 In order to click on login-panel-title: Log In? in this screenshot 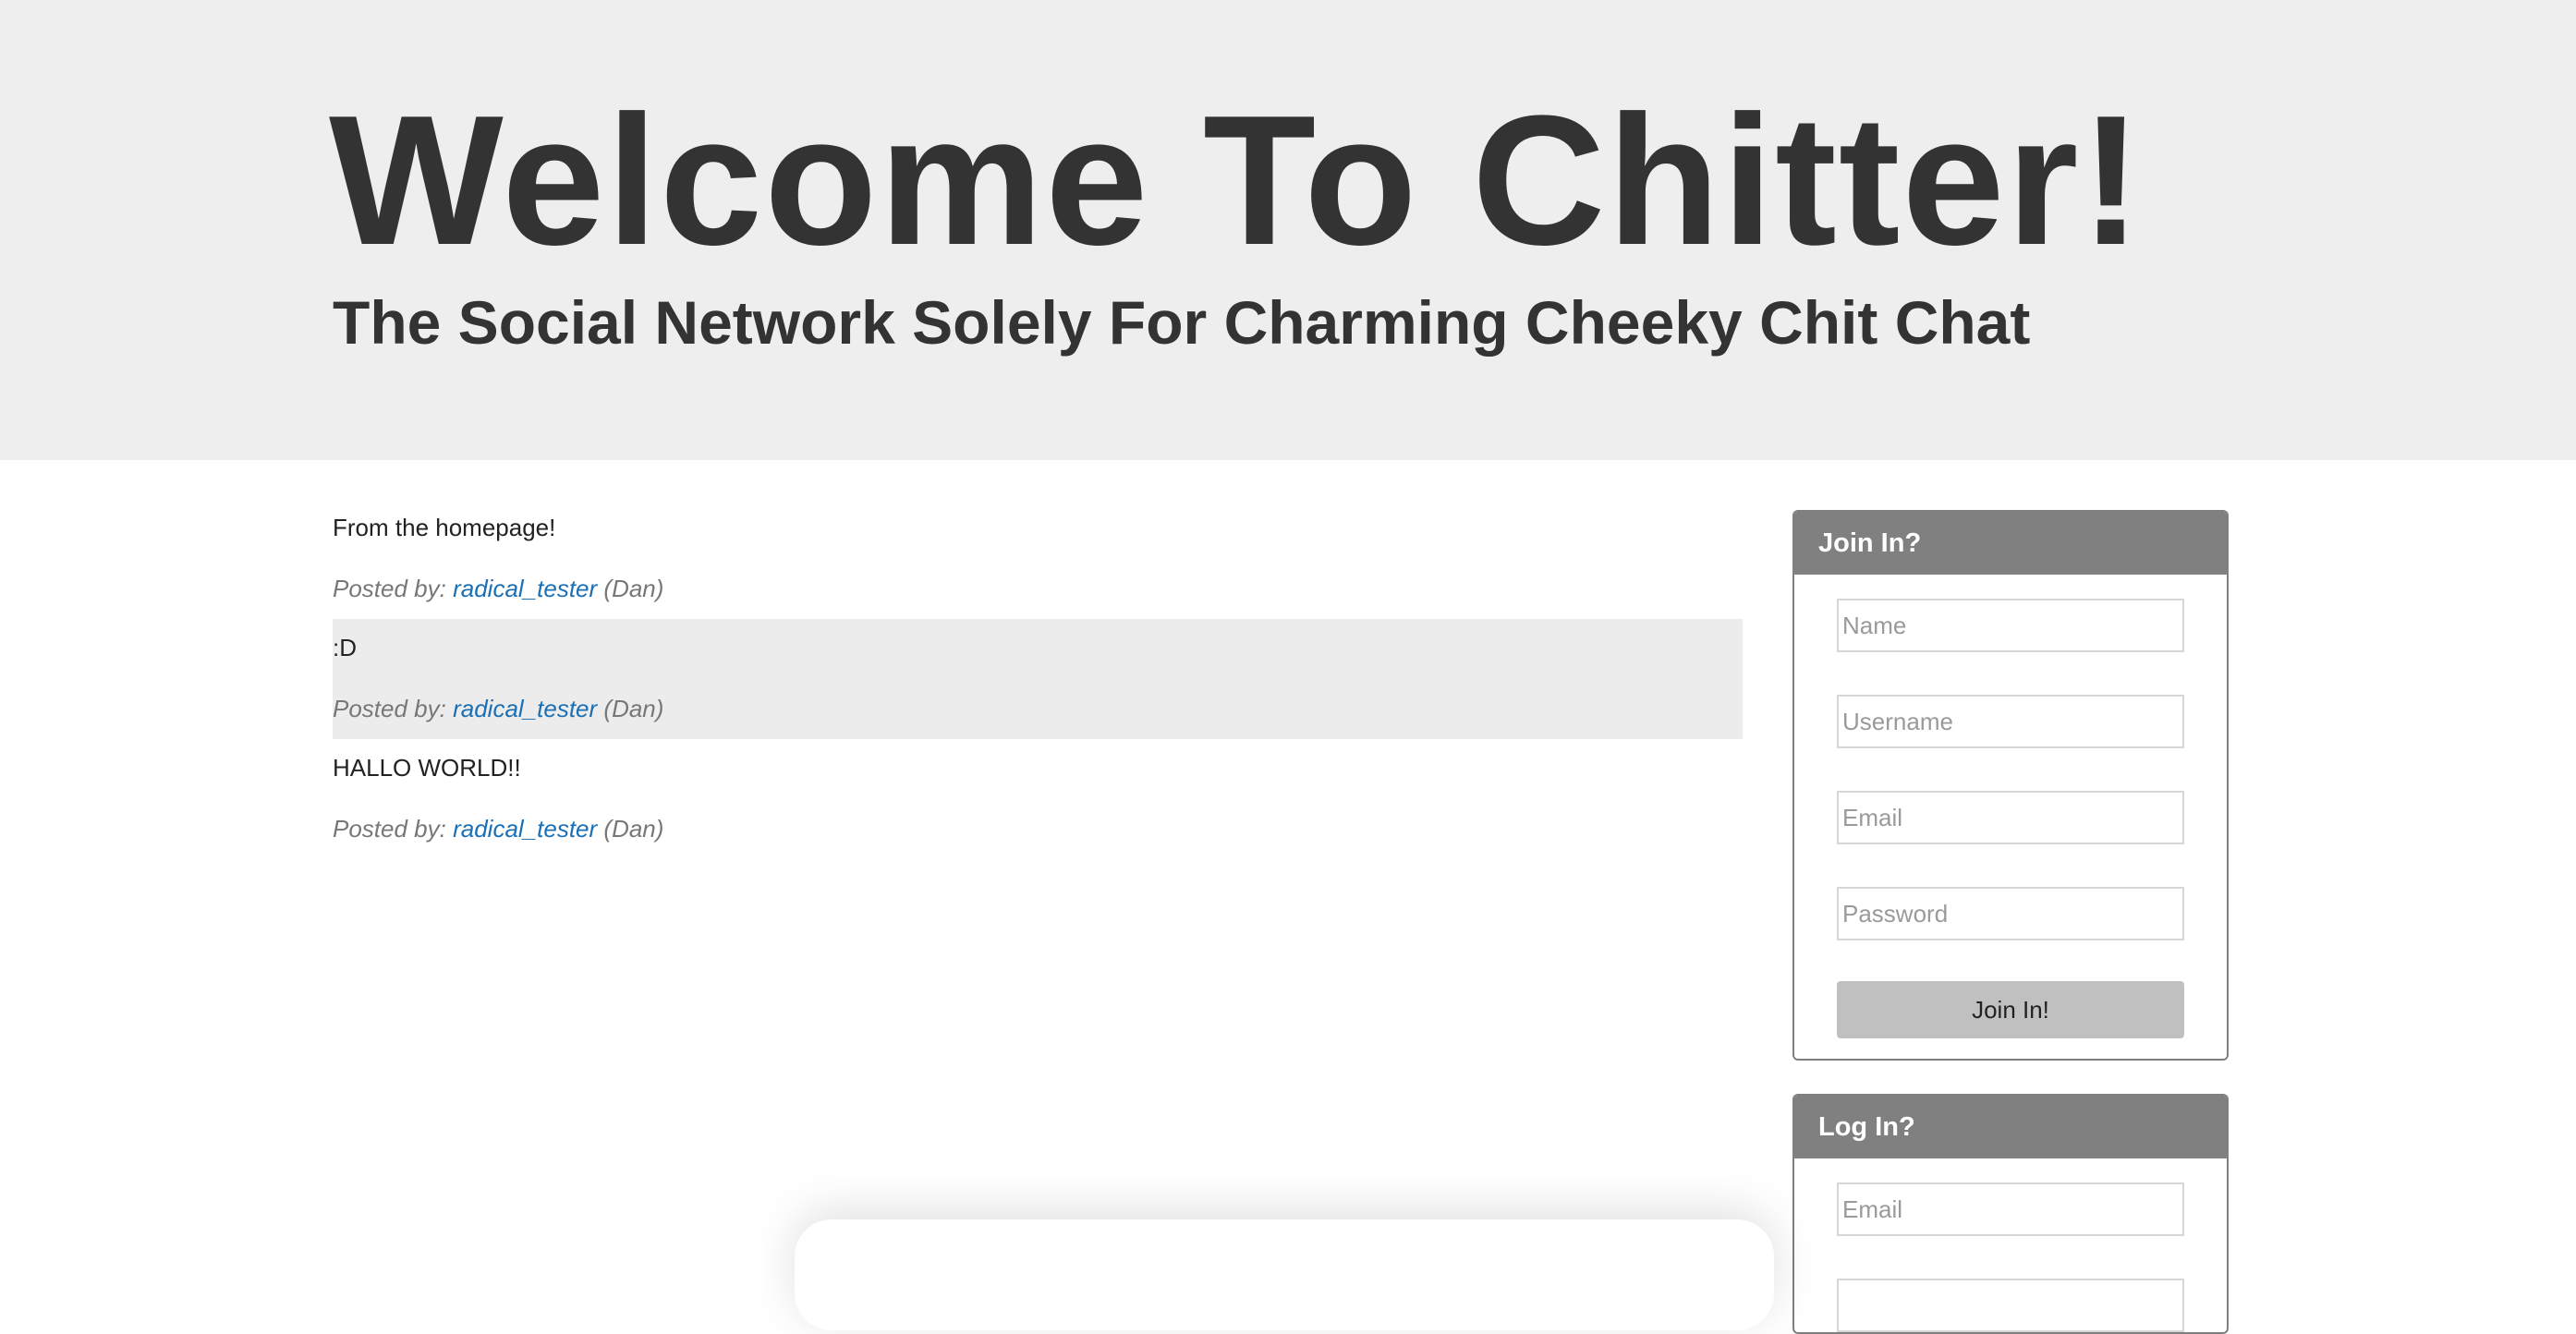, I will do `click(2010, 1127)`.